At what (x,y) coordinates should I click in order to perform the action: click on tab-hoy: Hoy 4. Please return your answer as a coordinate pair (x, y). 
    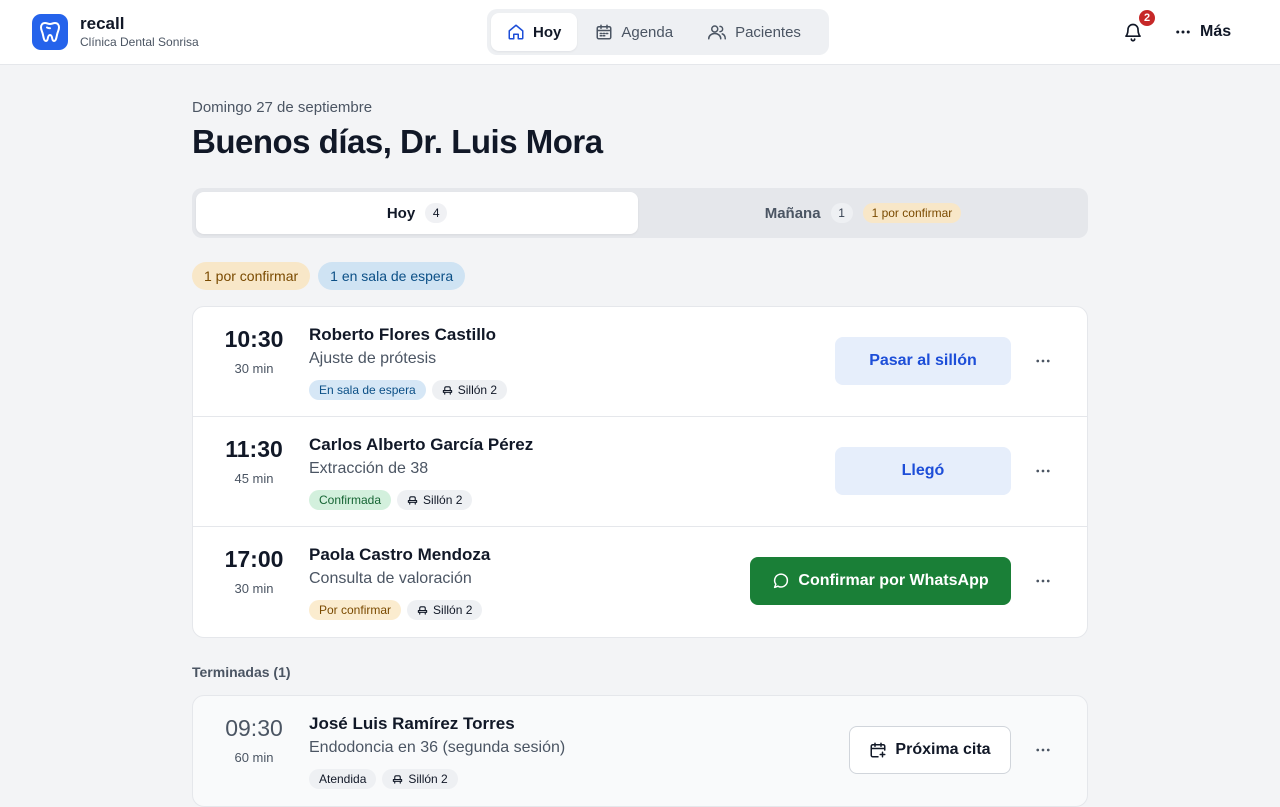
    Looking at the image, I should click on (417, 213).